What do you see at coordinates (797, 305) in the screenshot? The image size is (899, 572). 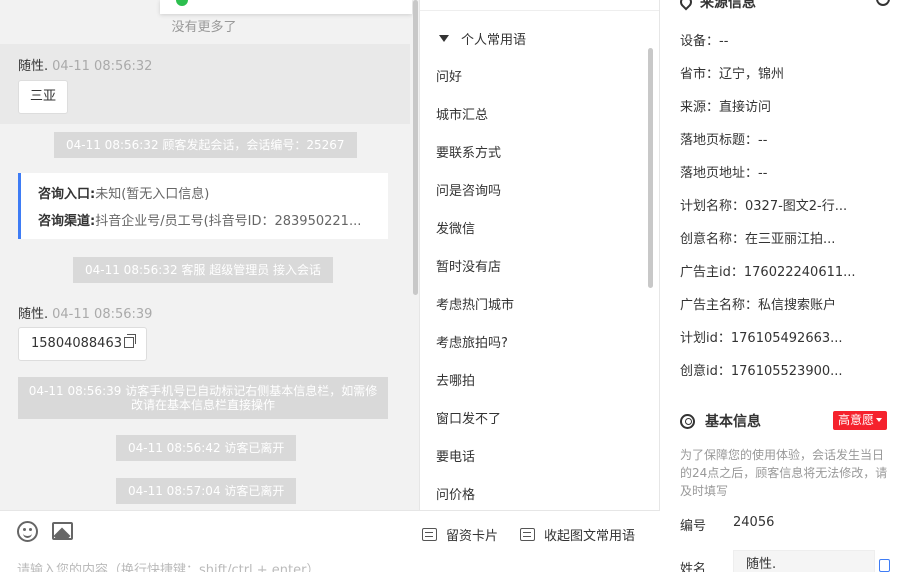 I see `source-value: 私信搜索账户` at bounding box center [797, 305].